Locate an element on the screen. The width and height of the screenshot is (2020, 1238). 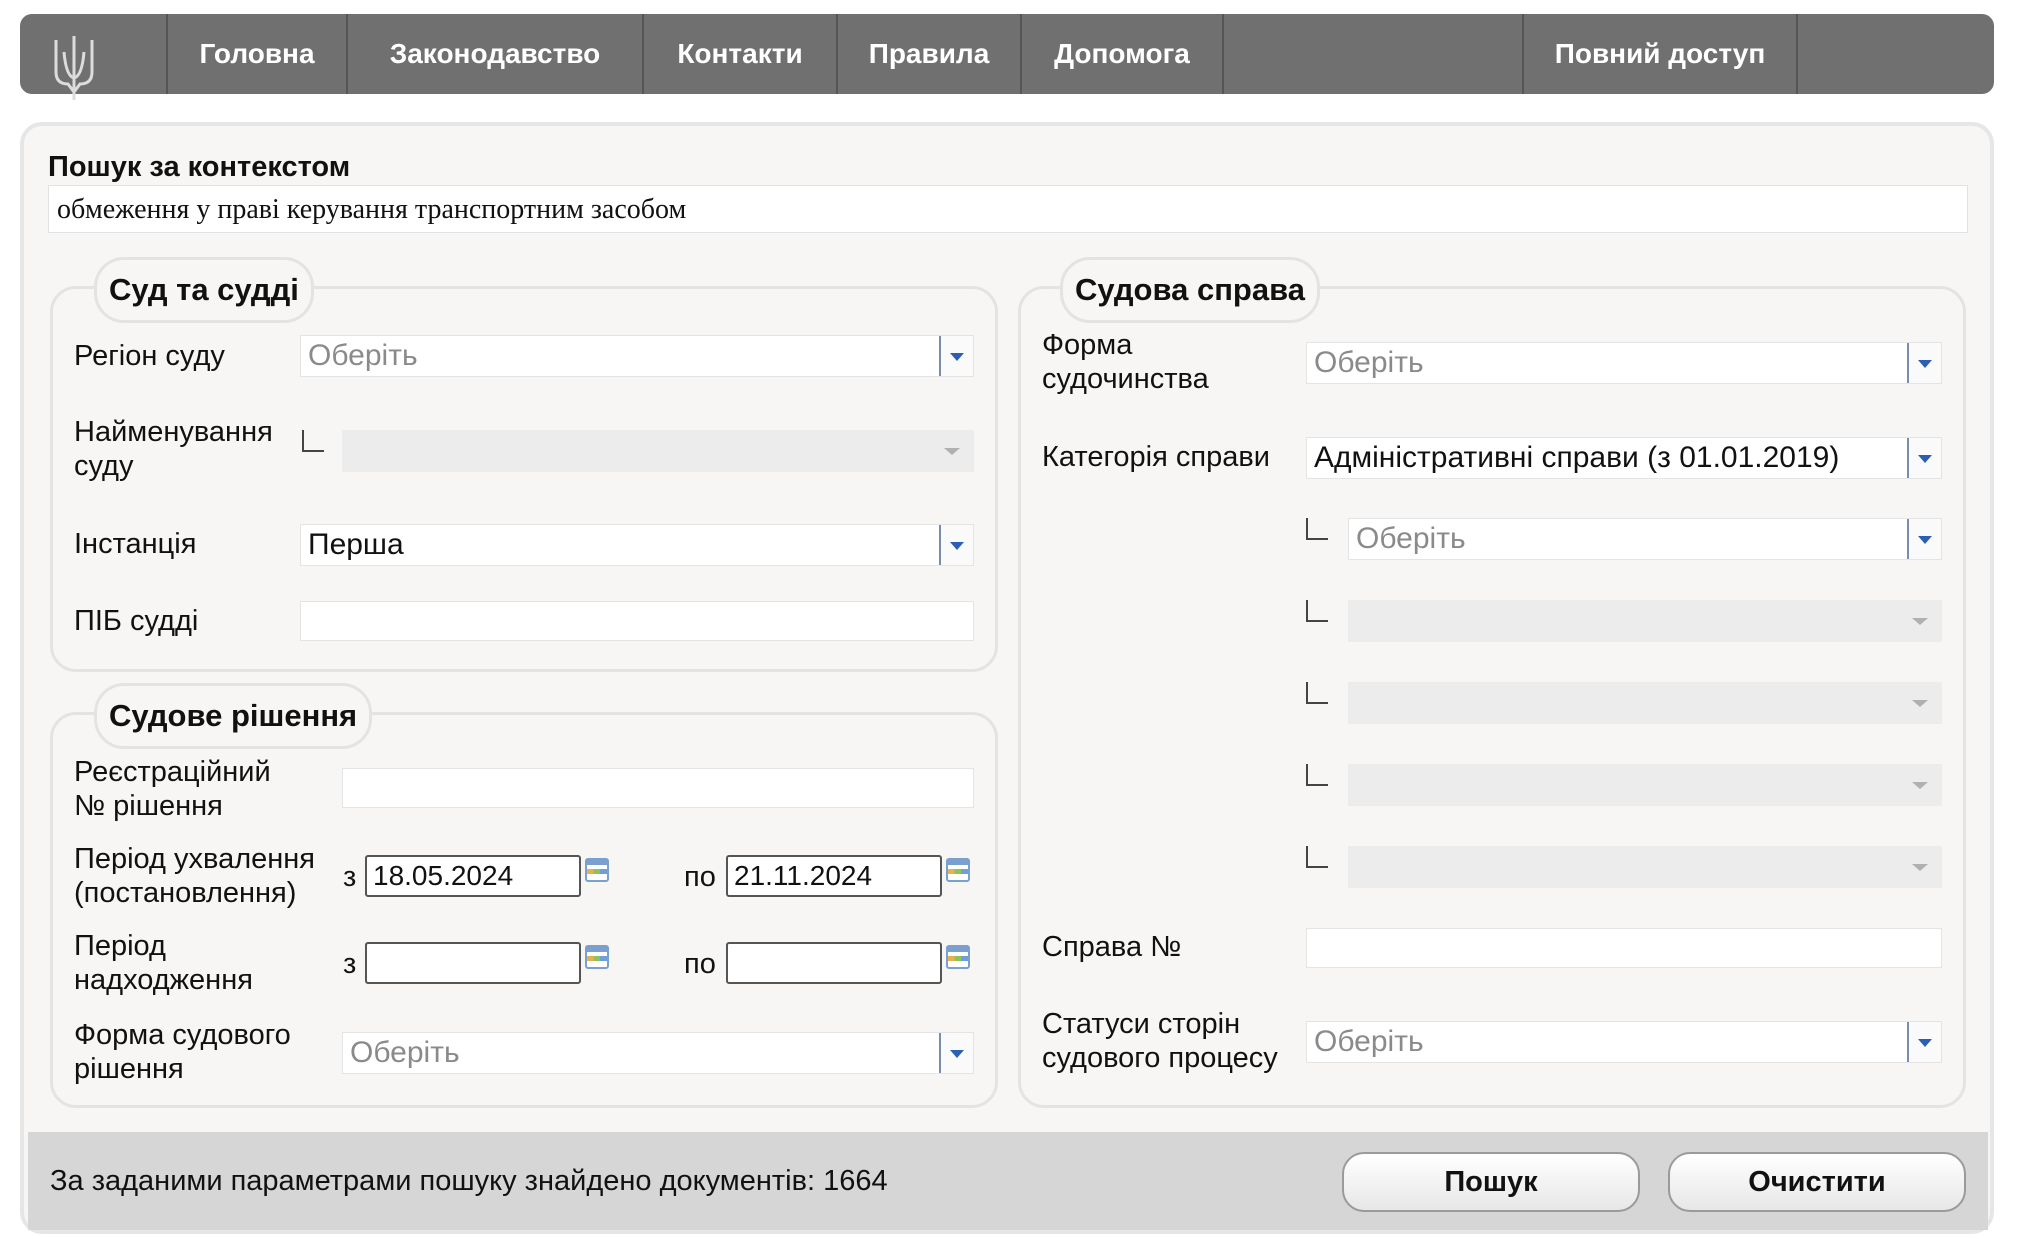
trident-logo-icon is located at coordinates (74, 67).